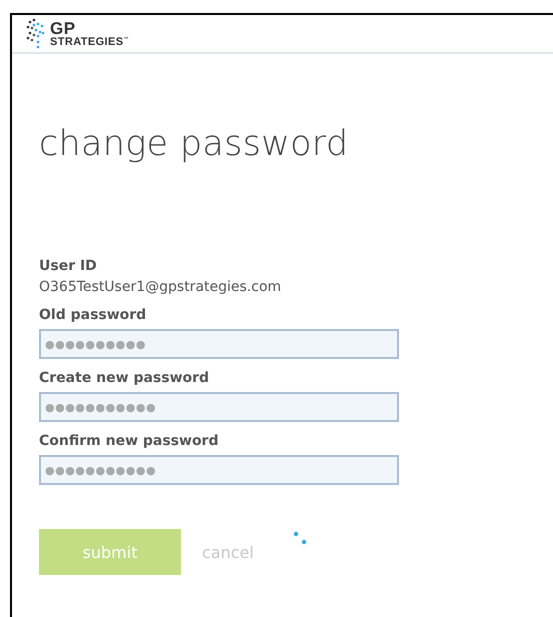  What do you see at coordinates (219, 344) in the screenshot?
I see `password-field: ●●●●●●●●●●` at bounding box center [219, 344].